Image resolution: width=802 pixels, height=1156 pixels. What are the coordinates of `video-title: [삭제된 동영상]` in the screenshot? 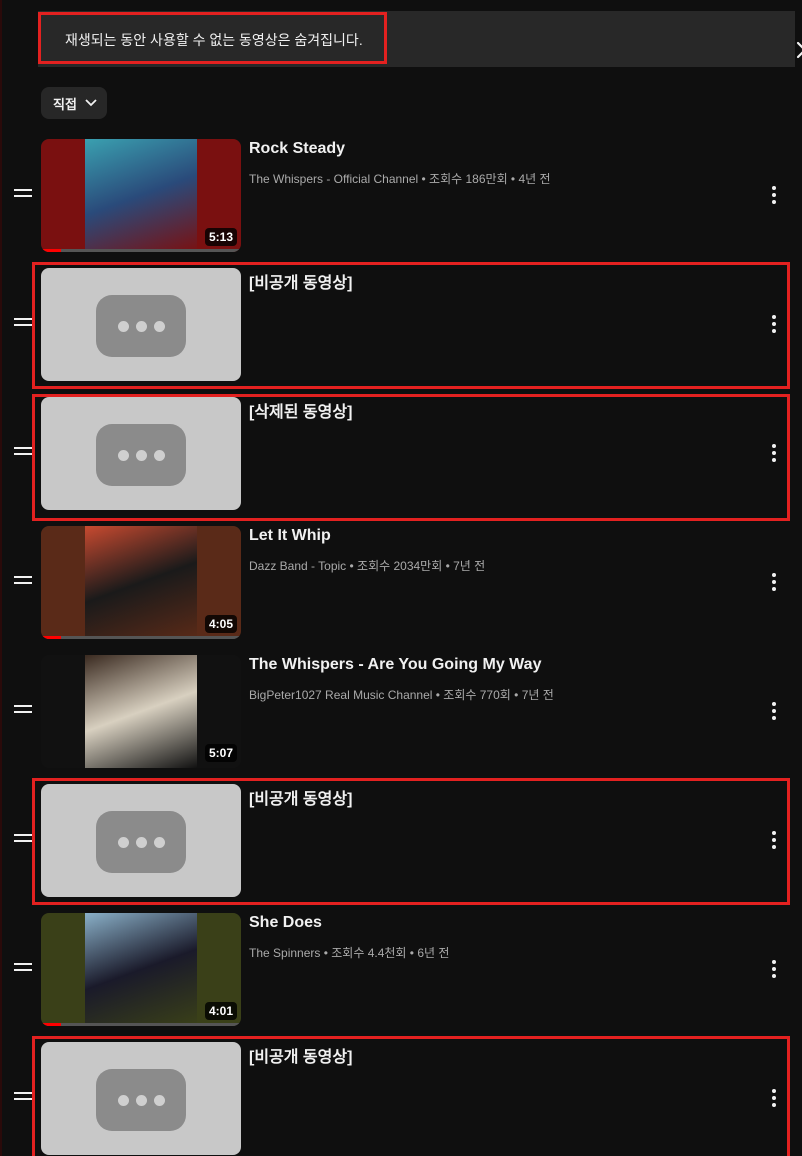 It's located at (300, 410).